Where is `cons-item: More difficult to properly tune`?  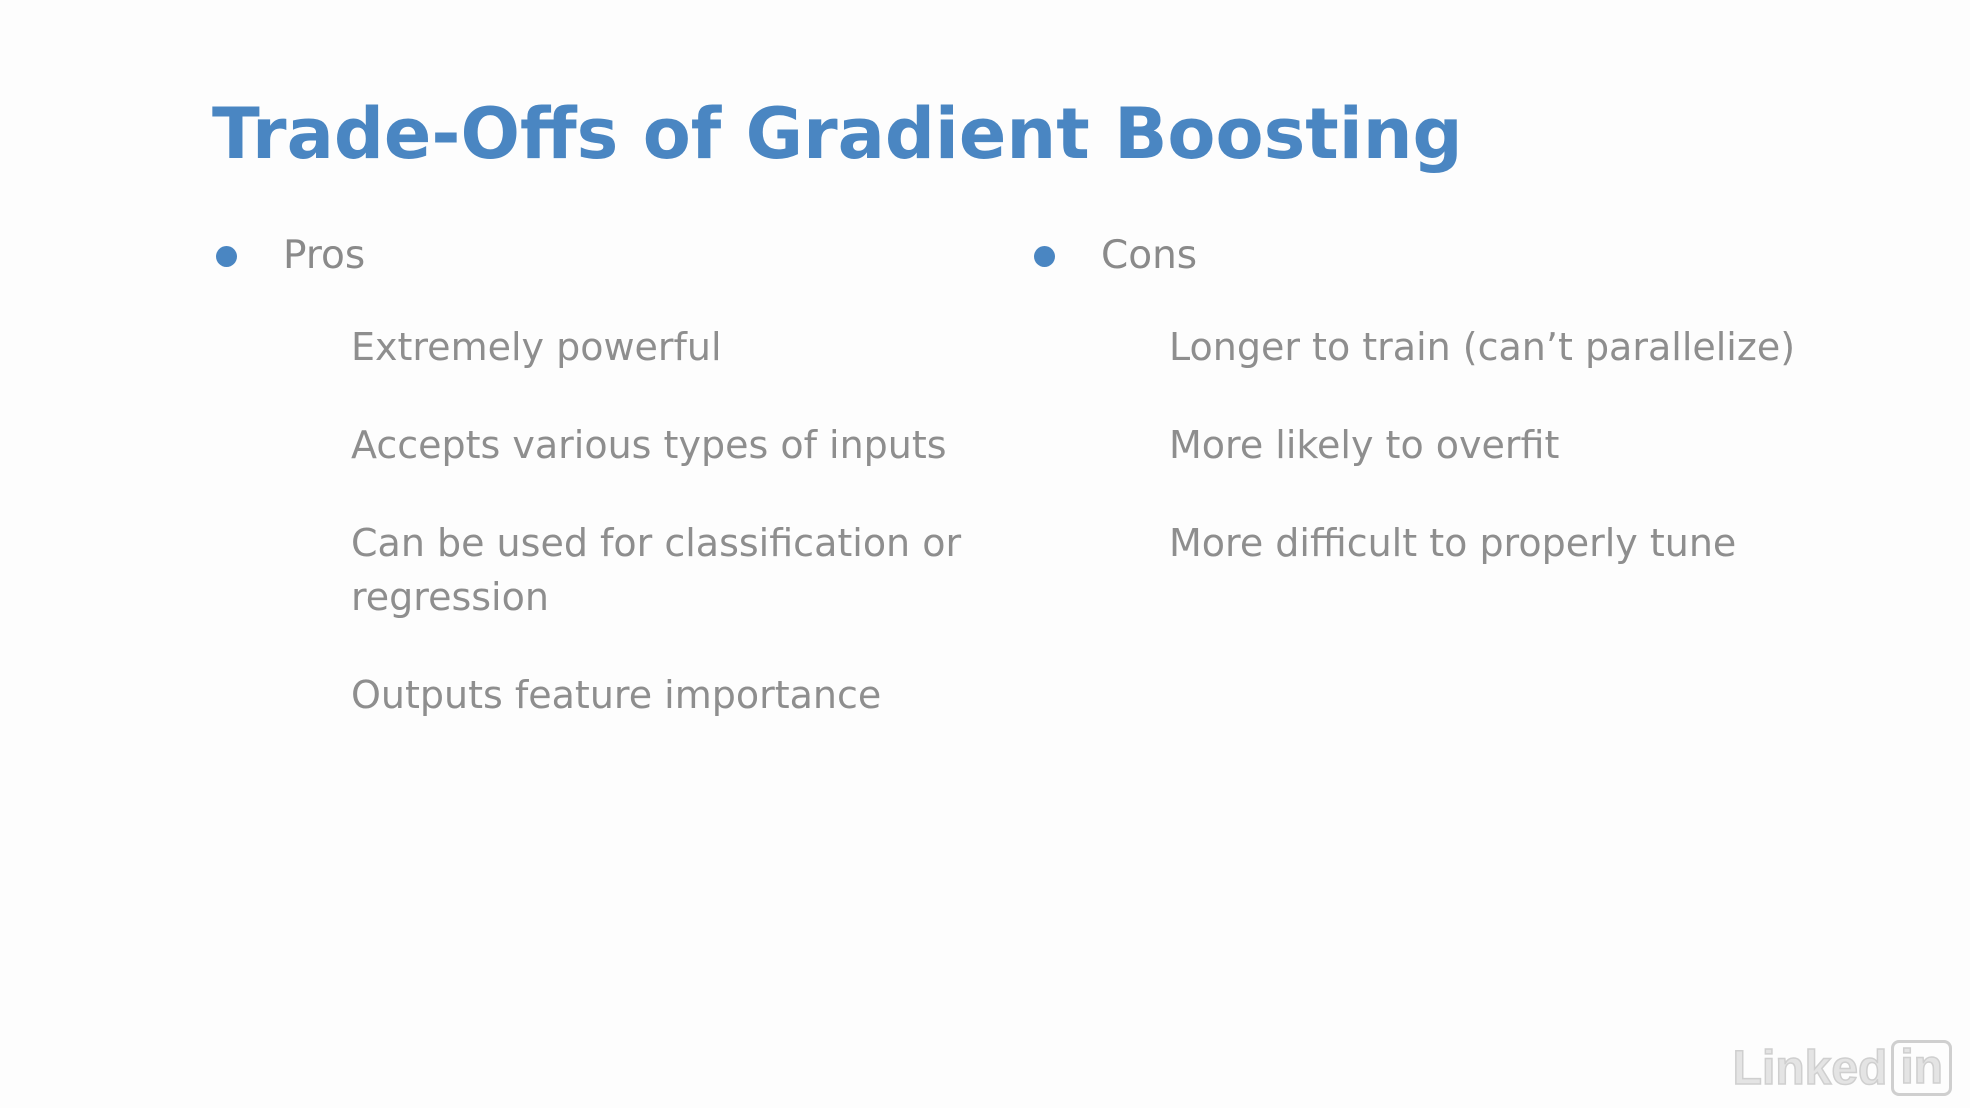
cons-item: More difficult to properly tune is located at coordinates (1453, 543).